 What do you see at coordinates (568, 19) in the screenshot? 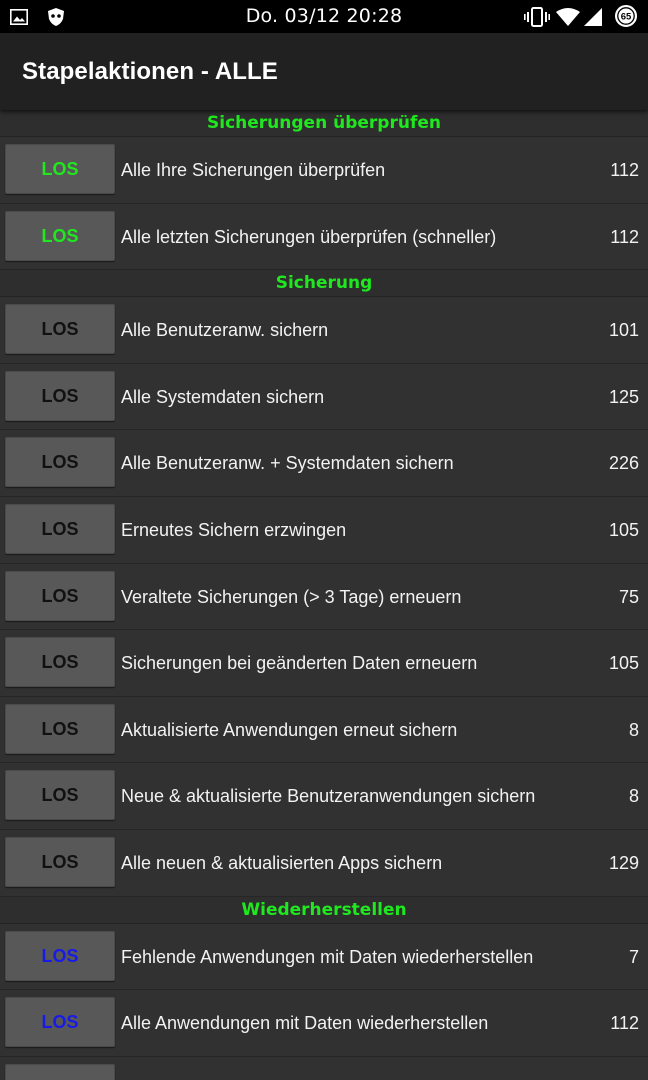
I see `wifi-icon` at bounding box center [568, 19].